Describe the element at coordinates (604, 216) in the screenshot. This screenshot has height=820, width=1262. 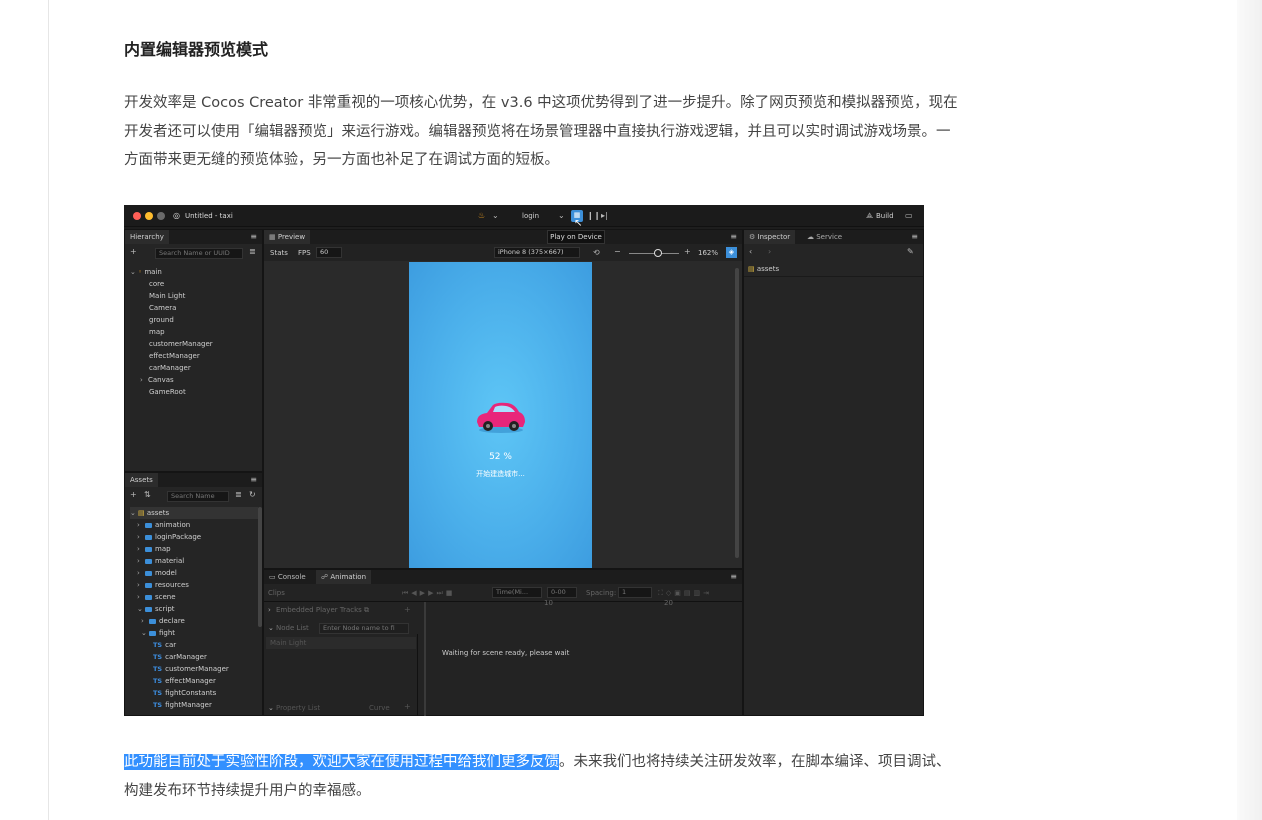
I see `step-icon: ▸|` at that location.